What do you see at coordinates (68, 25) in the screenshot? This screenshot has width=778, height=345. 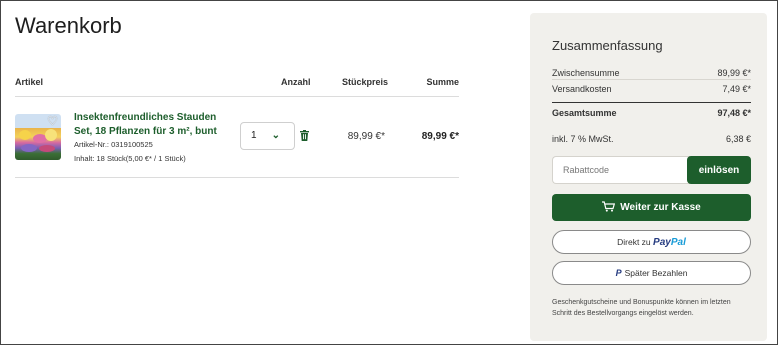 I see `page-title: Warenkorb` at bounding box center [68, 25].